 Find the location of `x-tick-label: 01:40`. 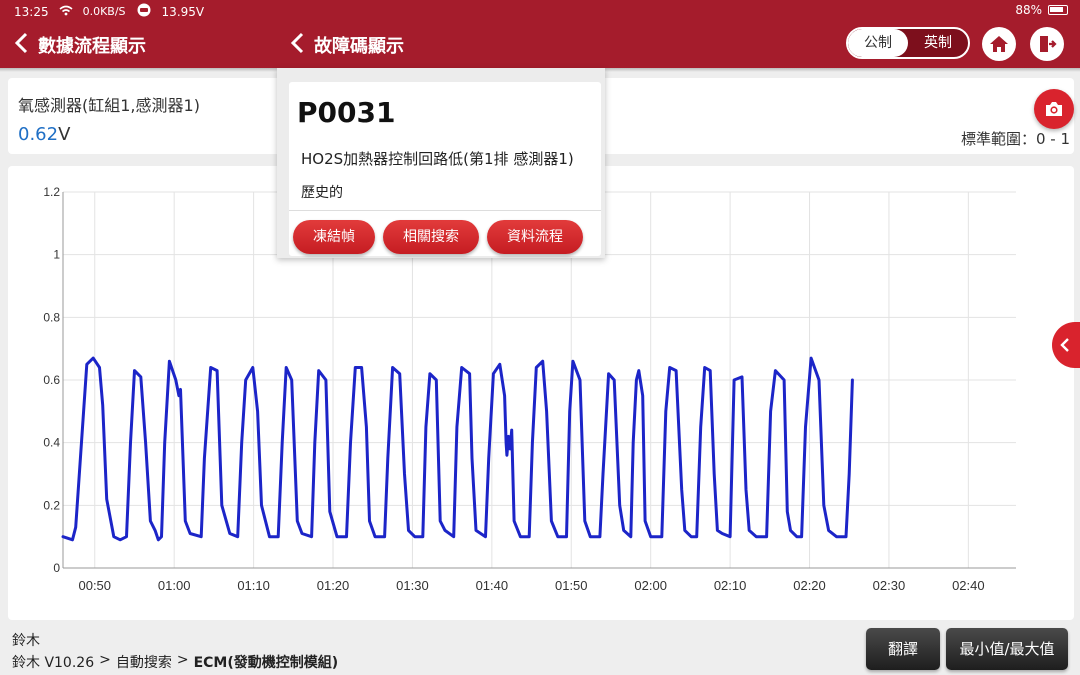

x-tick-label: 01:40 is located at coordinates (492, 585).